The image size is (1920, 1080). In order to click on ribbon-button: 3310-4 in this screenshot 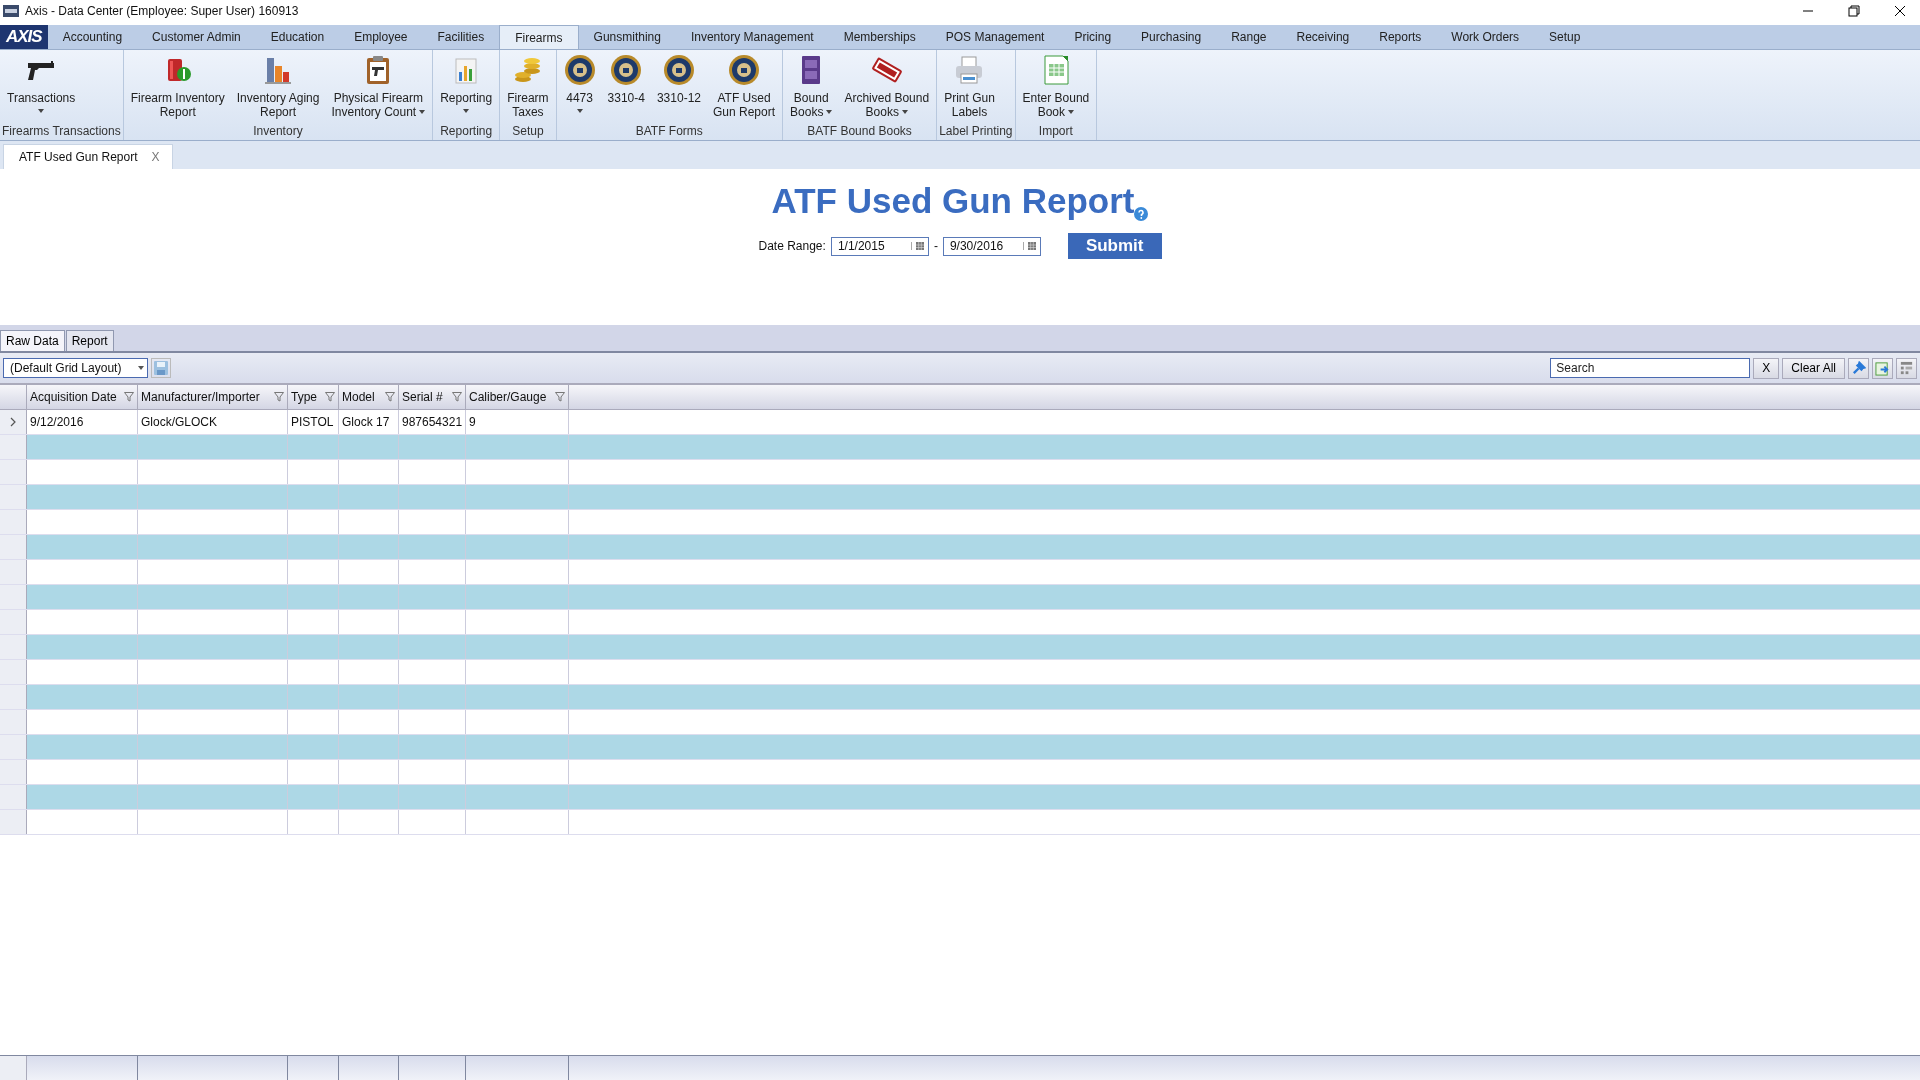, I will do `click(626, 87)`.